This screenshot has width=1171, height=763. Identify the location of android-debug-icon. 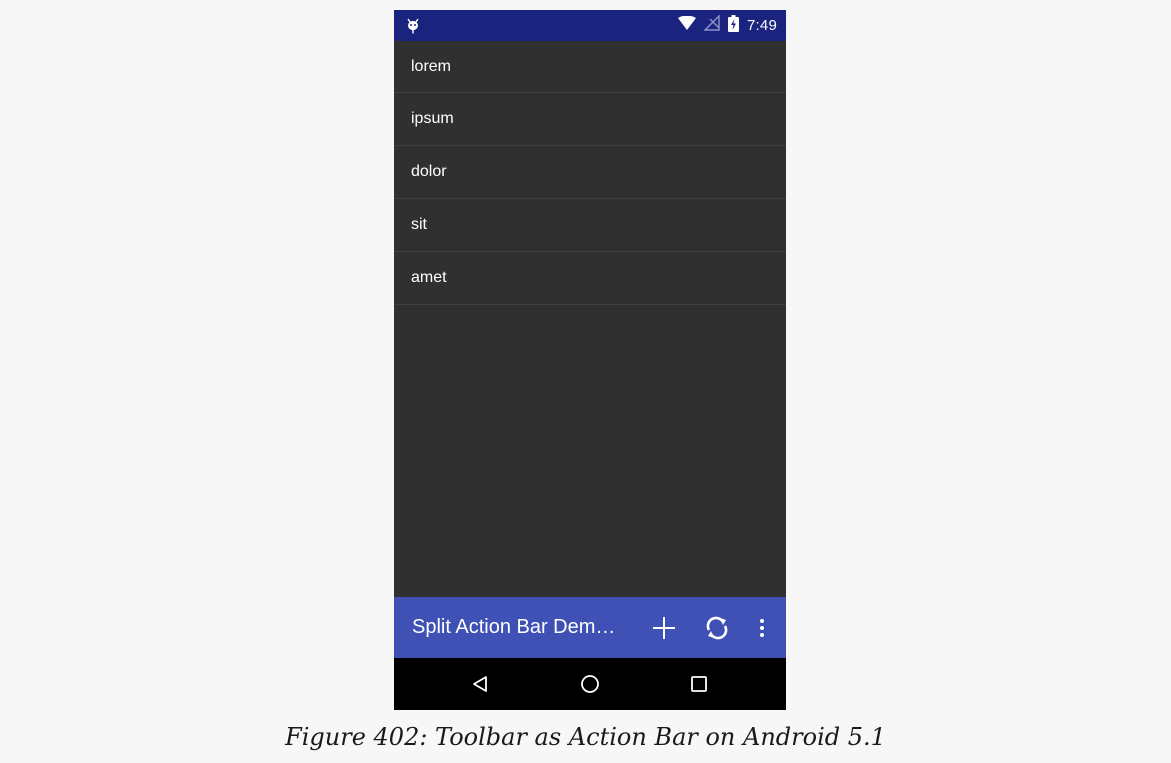
(413, 25).